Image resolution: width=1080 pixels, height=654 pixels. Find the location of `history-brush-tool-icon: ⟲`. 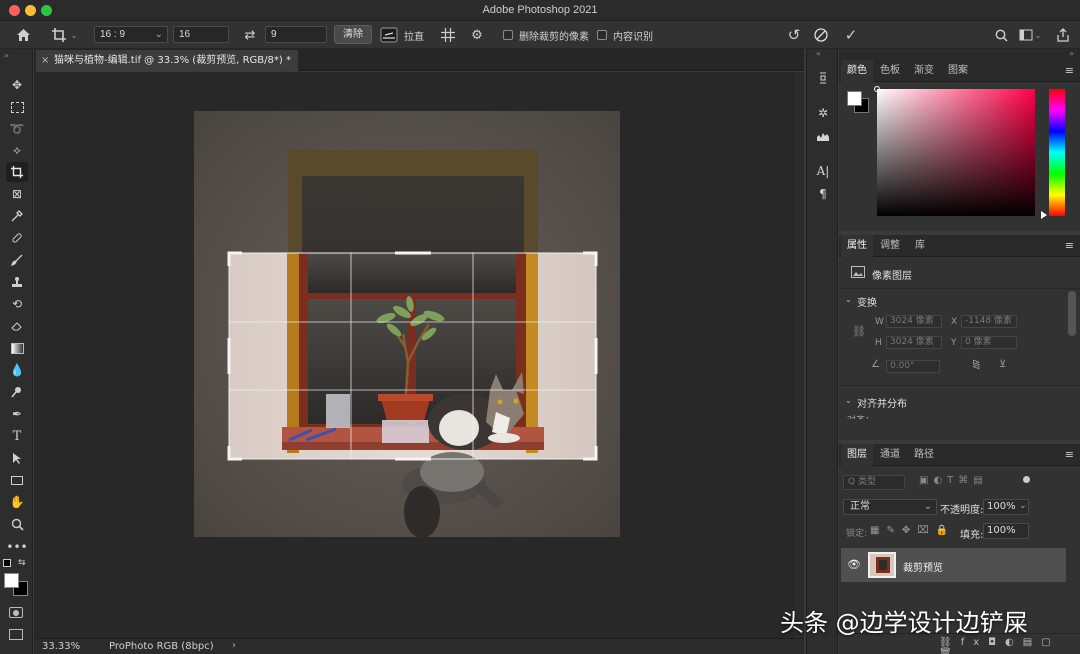

history-brush-tool-icon: ⟲ is located at coordinates (17, 304).